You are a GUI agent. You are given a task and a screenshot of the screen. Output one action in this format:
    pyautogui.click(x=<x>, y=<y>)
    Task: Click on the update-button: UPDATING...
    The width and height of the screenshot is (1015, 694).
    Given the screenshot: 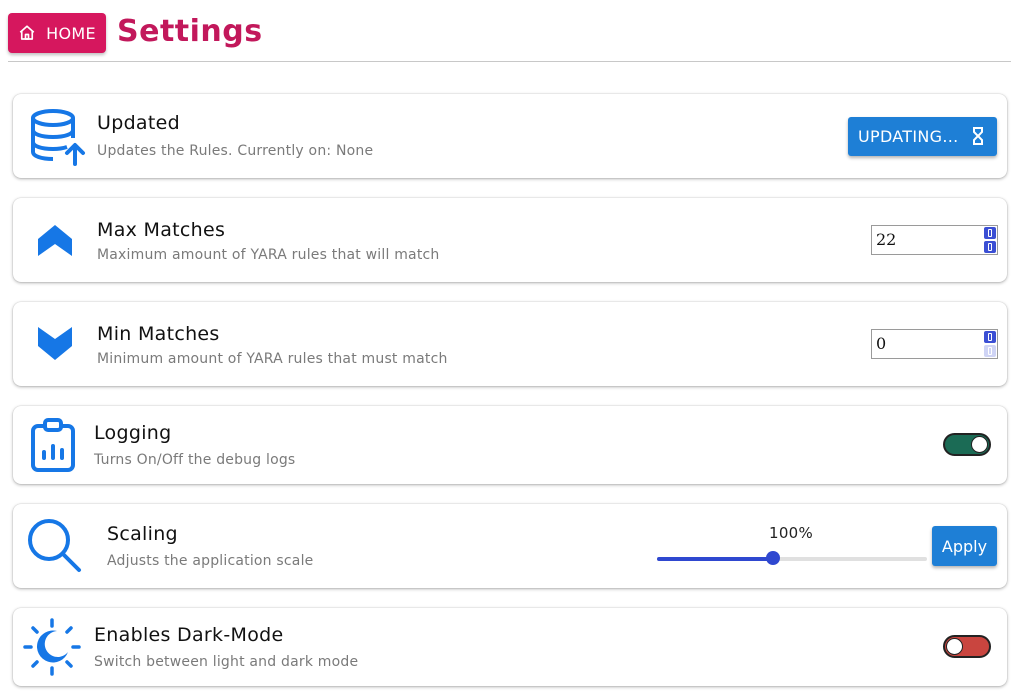 What is the action you would take?
    pyautogui.click(x=922, y=136)
    